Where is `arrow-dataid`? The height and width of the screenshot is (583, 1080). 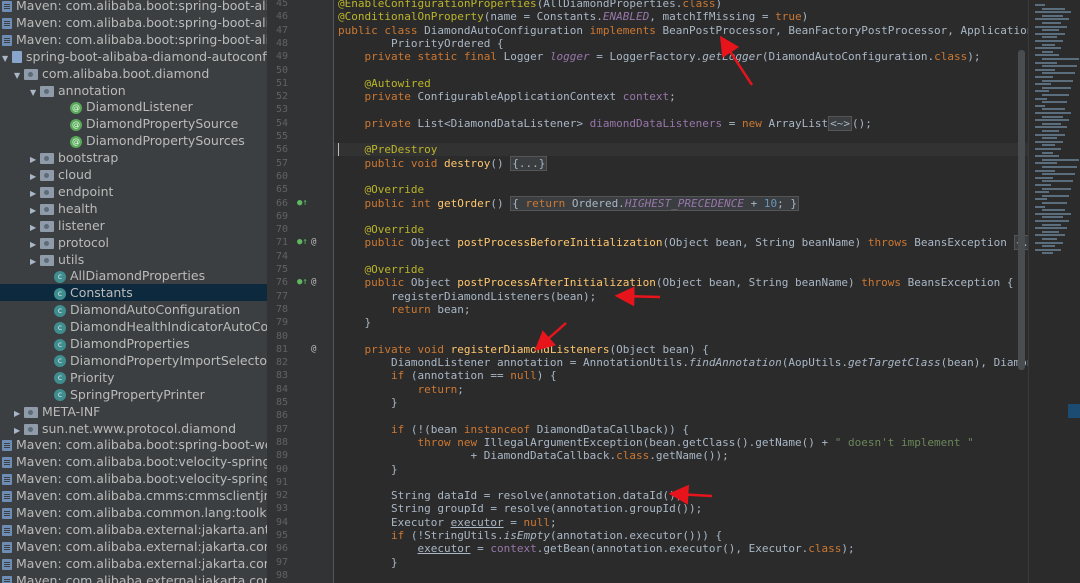
arrow-dataid is located at coordinates (690, 494).